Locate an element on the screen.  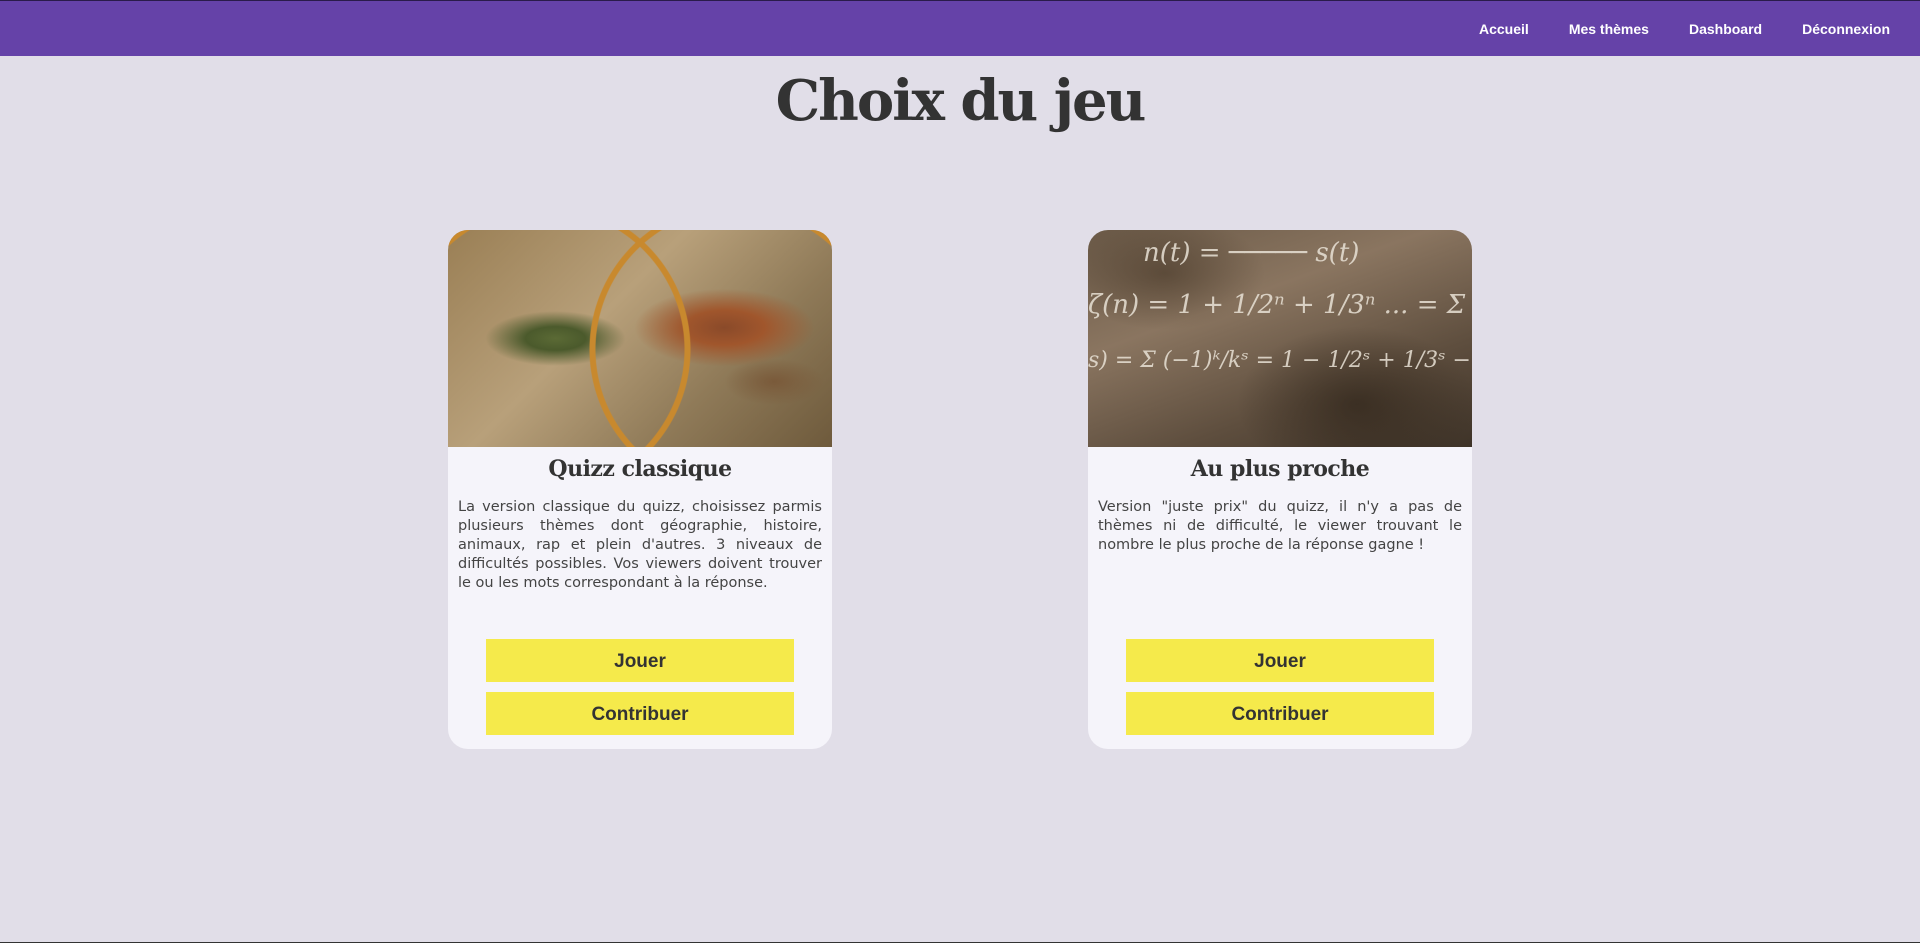
card-title: Au plus proche is located at coordinates (1280, 469).